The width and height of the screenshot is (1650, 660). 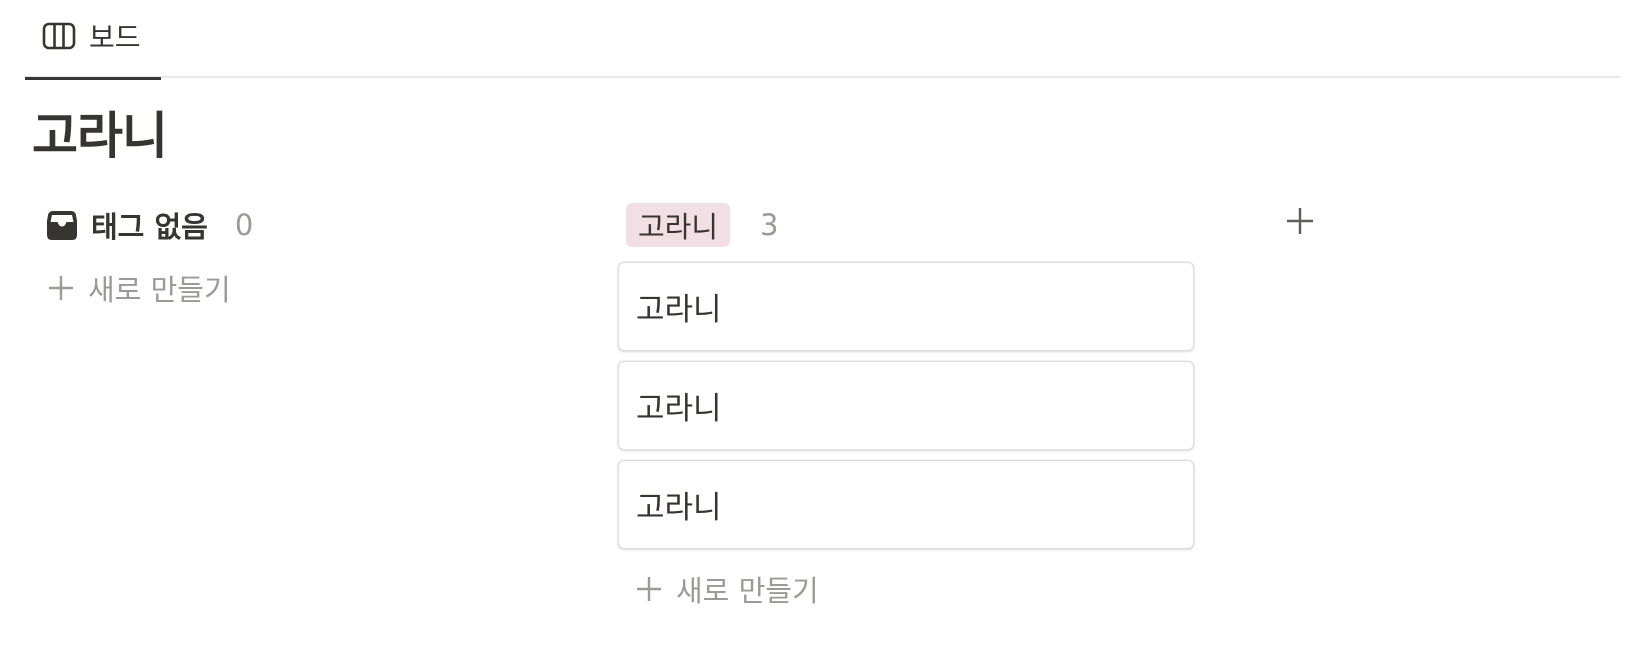 What do you see at coordinates (62, 225) in the screenshot?
I see `inbox-icon` at bounding box center [62, 225].